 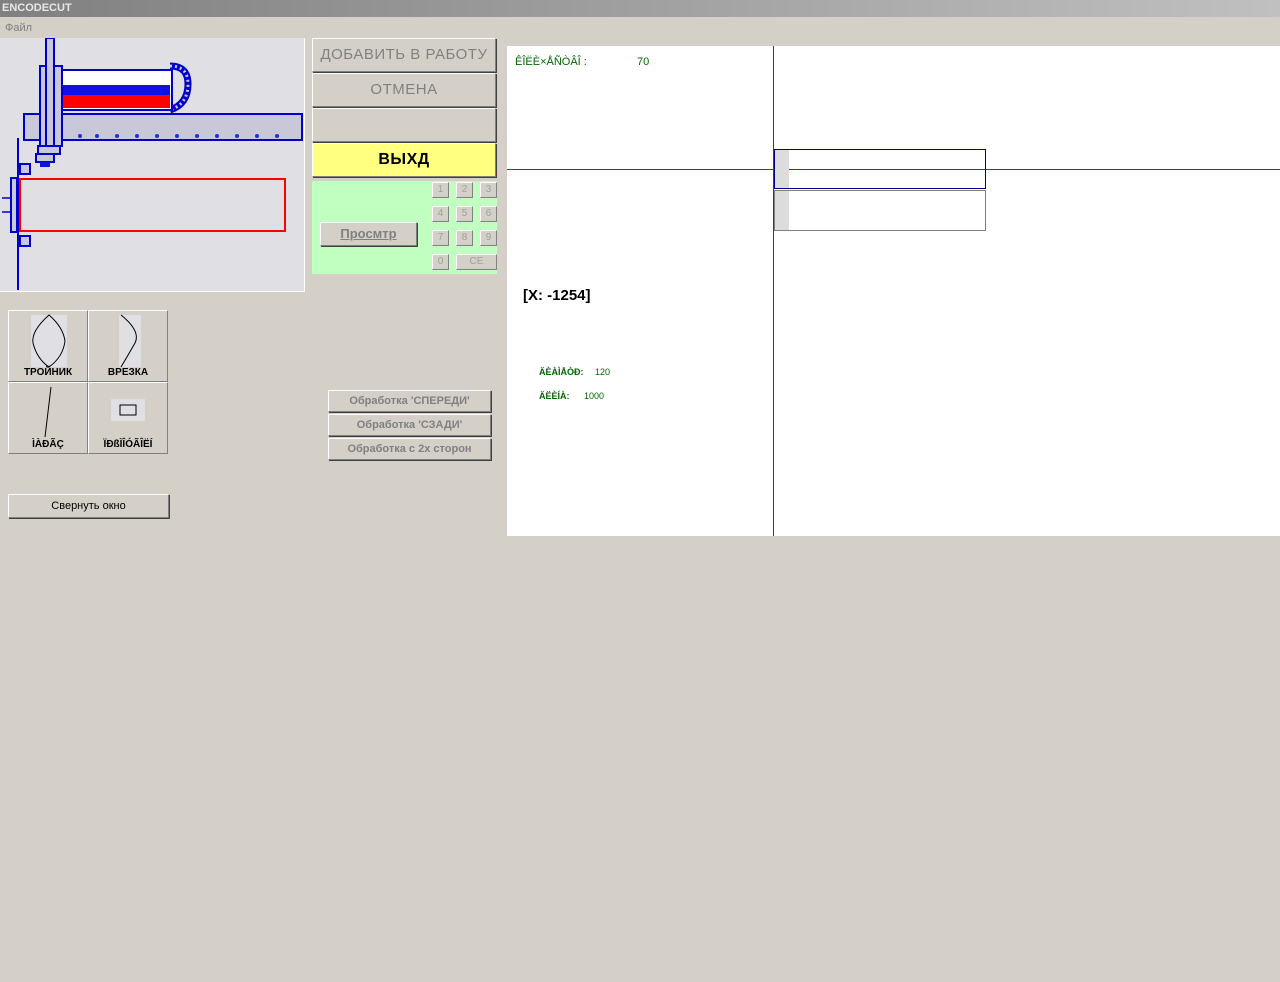 I want to click on shape-selector: ТРОЙНИК ВРЕЗКА ÌÀÐÃÇ ÏÐßÌÎÓÃÎËÍ, so click(x=88, y=382).